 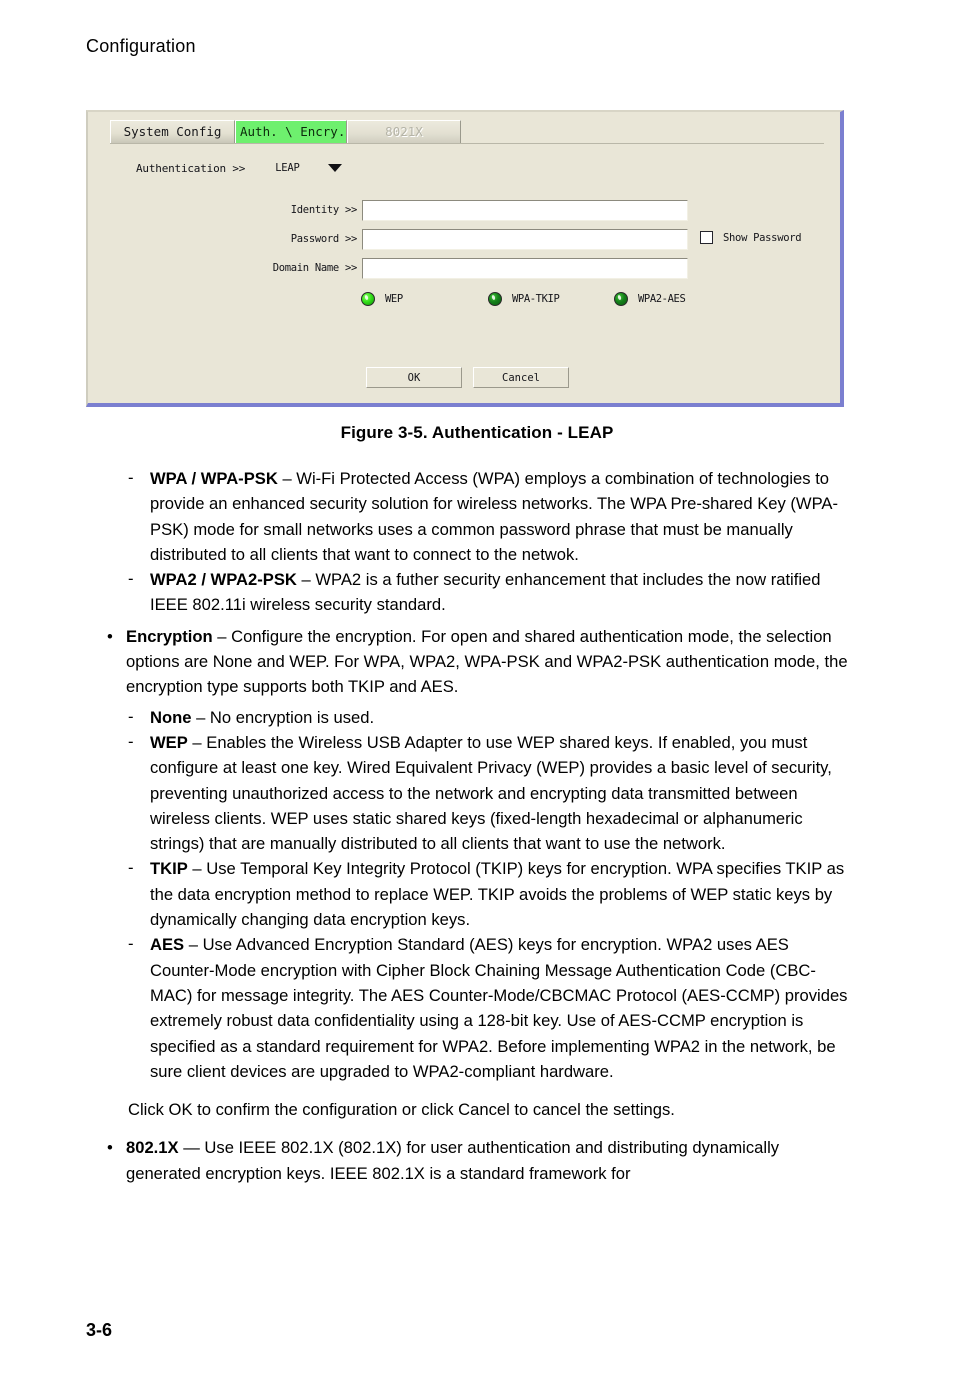 I want to click on identity-row: Identity >>, so click(x=464, y=211).